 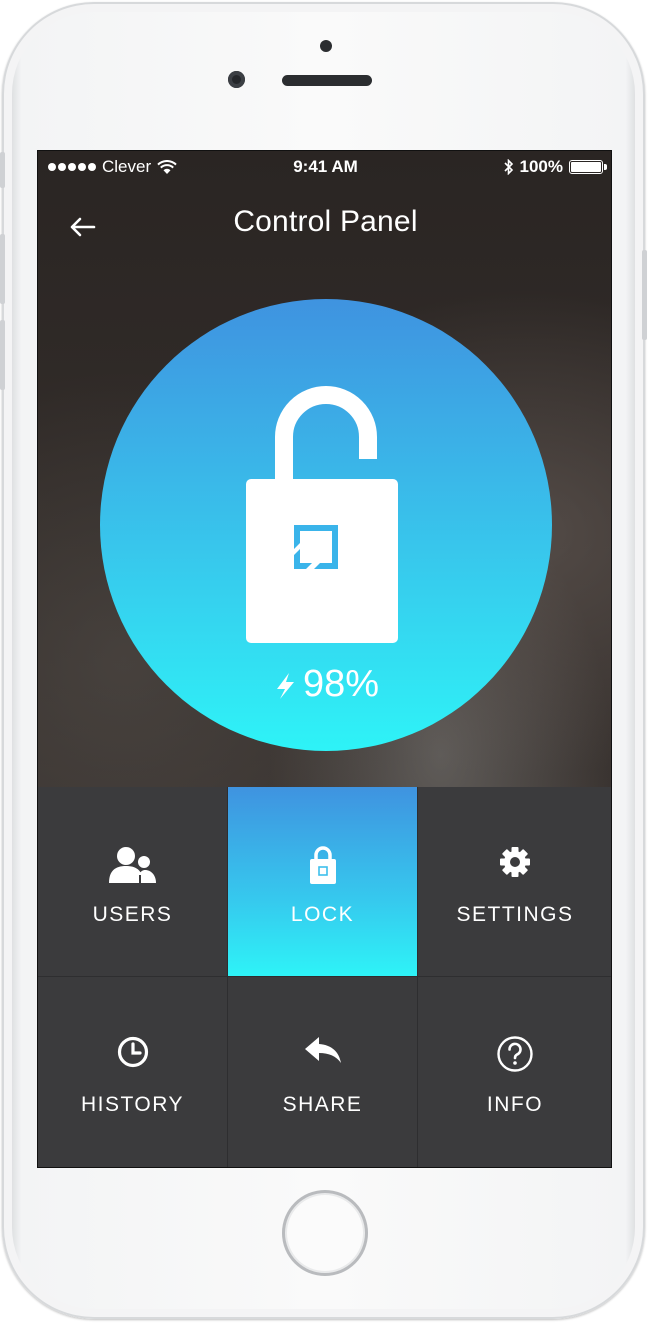 I want to click on history-label: HISTORY, so click(x=132, y=1104).